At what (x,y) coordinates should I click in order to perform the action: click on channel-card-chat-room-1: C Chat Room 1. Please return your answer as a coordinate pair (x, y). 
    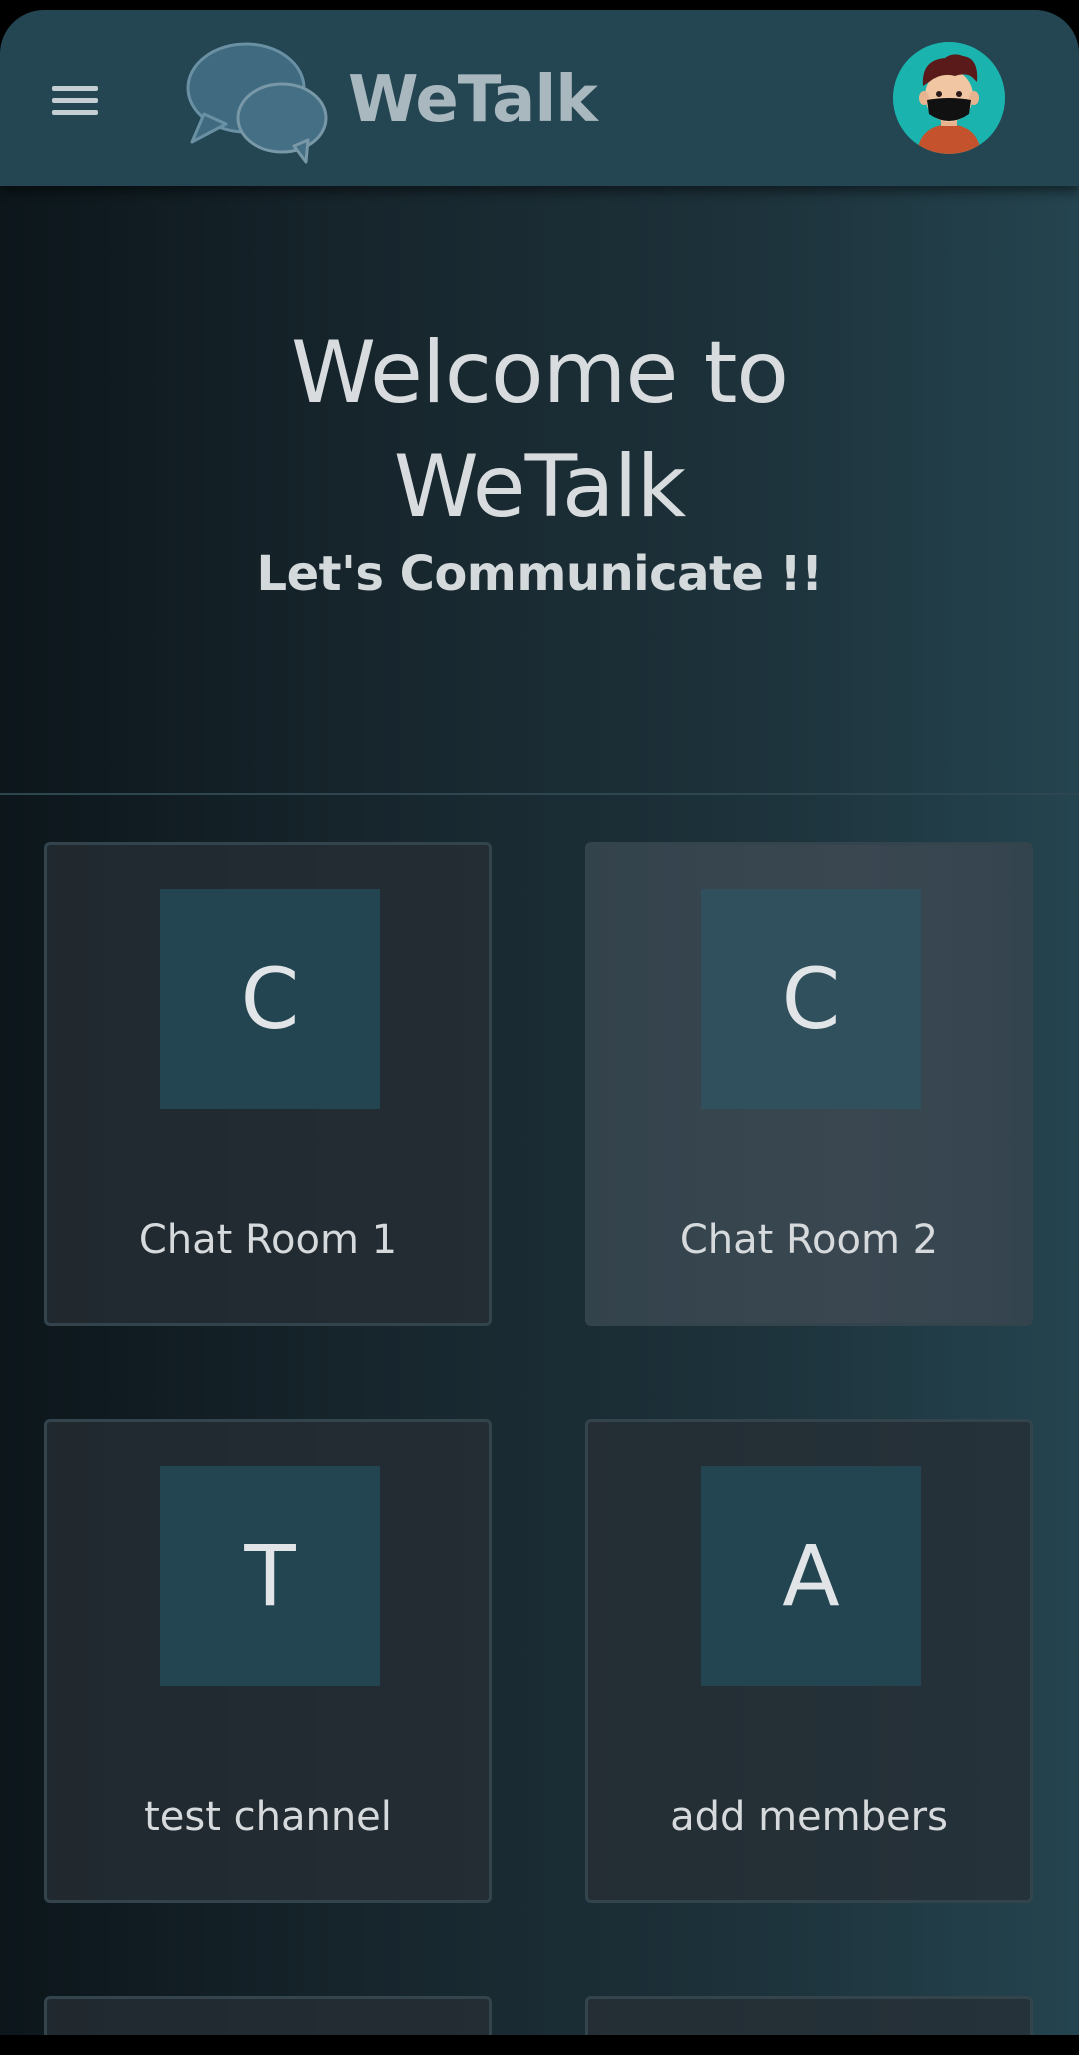
    Looking at the image, I should click on (268, 1084).